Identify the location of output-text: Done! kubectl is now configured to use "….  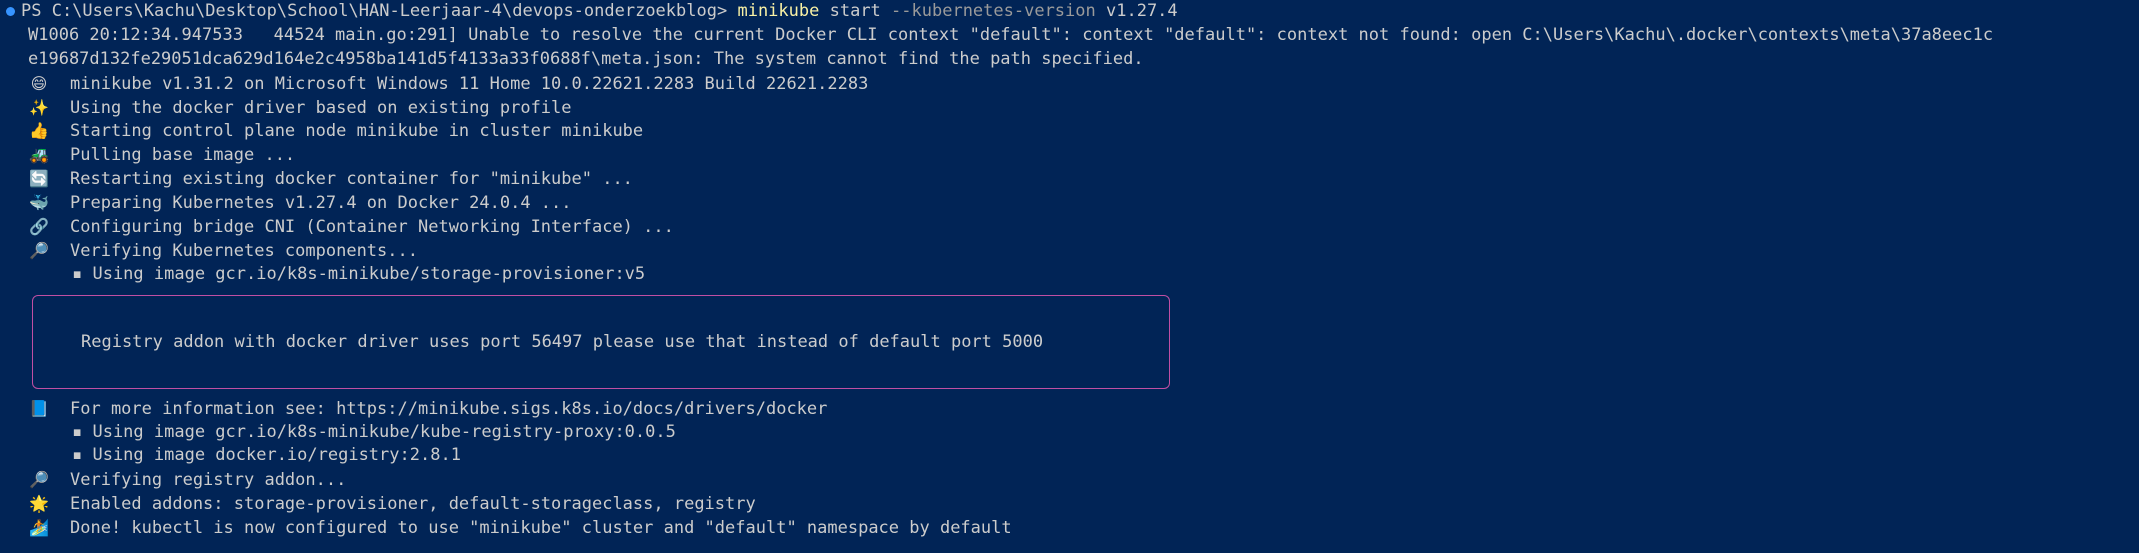
(541, 528).